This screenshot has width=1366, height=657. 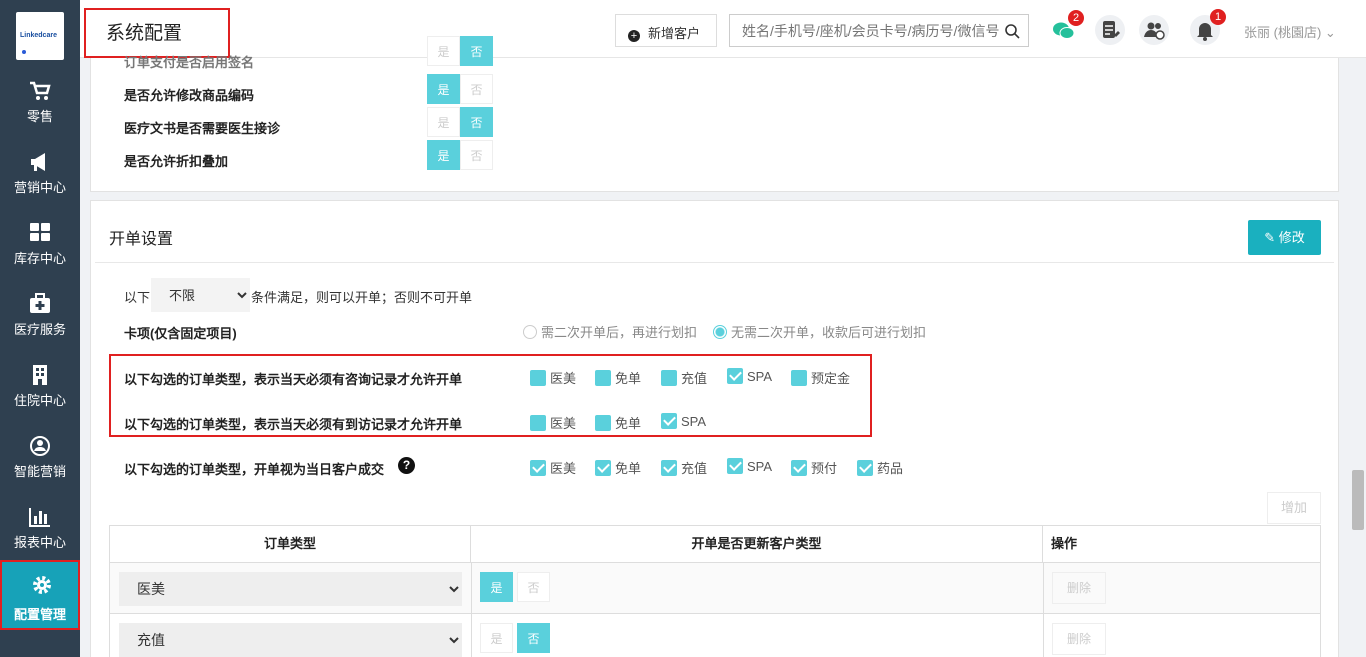 I want to click on column-divider, so click(x=1043, y=635).